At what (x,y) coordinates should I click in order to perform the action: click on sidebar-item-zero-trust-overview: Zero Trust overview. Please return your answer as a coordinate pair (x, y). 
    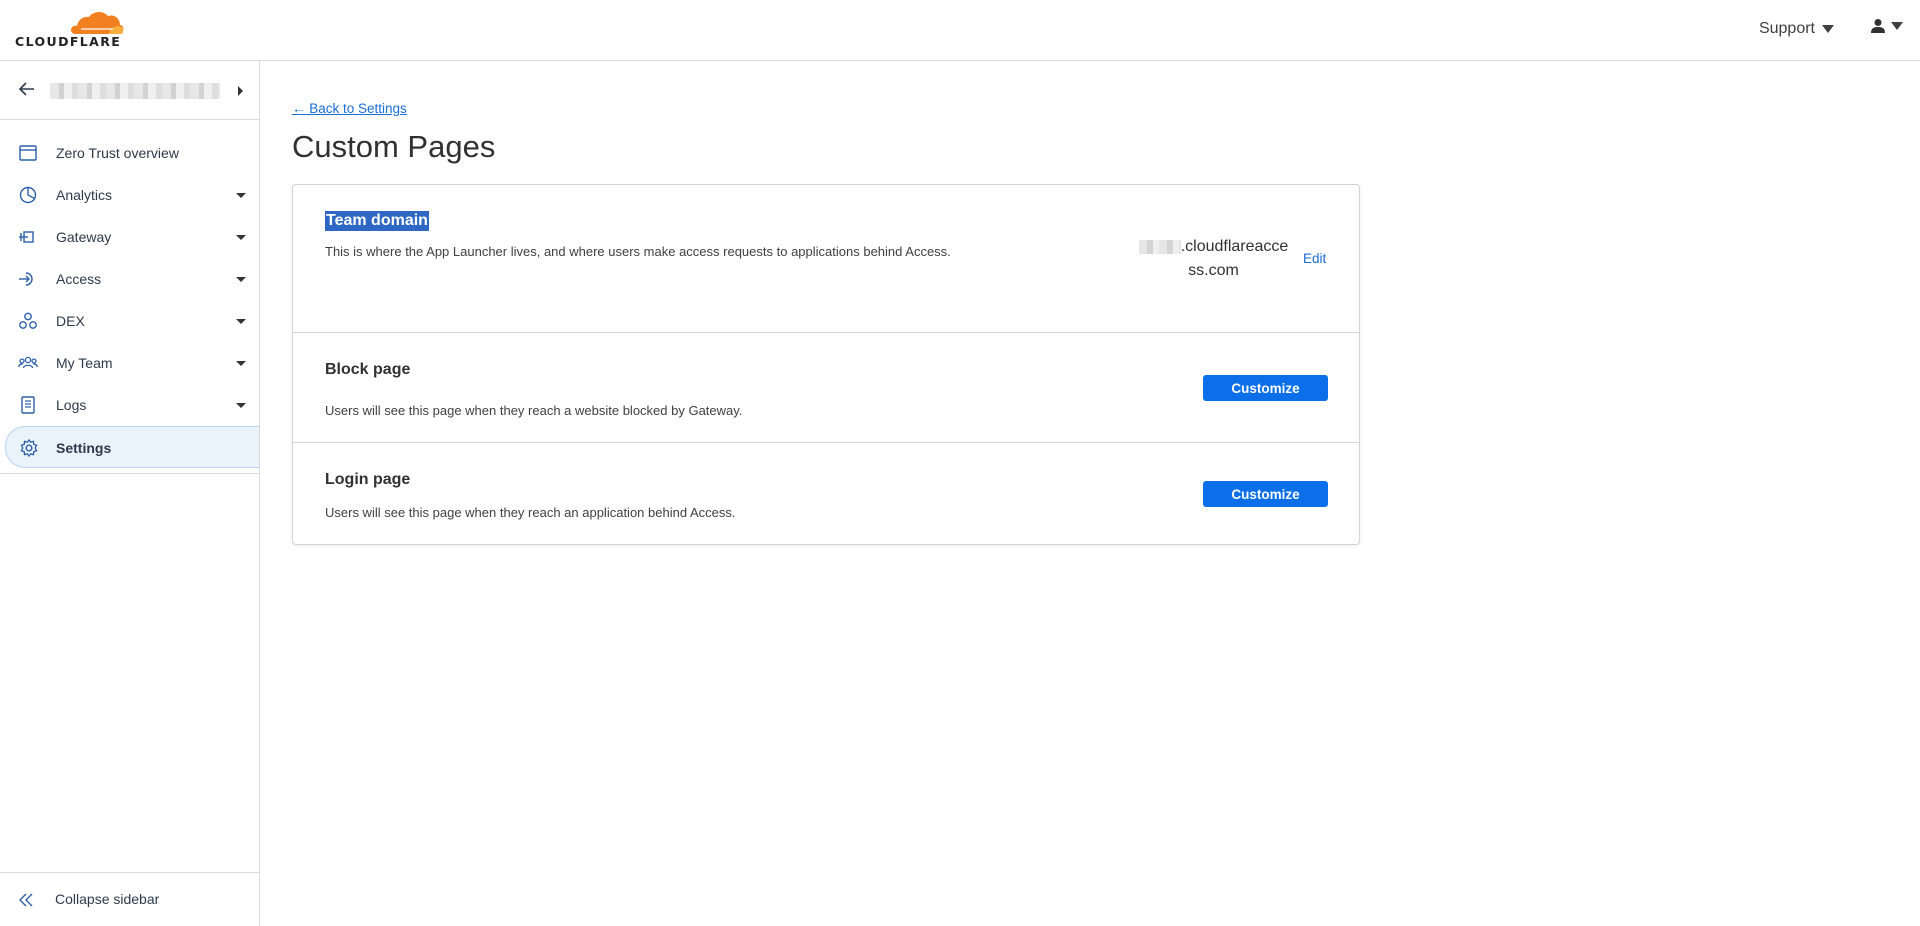
    Looking at the image, I should click on (129, 153).